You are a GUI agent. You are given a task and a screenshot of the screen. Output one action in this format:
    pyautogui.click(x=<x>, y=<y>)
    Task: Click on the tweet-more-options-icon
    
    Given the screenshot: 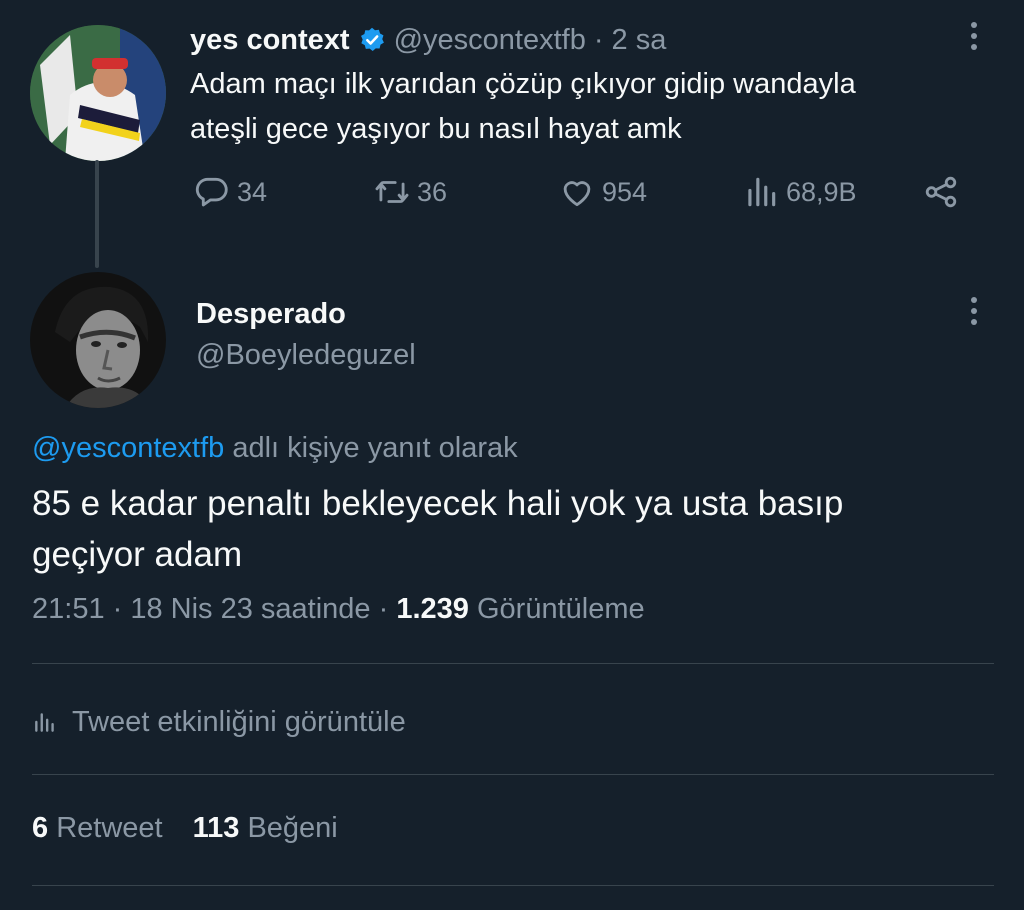 What is the action you would take?
    pyautogui.click(x=974, y=311)
    